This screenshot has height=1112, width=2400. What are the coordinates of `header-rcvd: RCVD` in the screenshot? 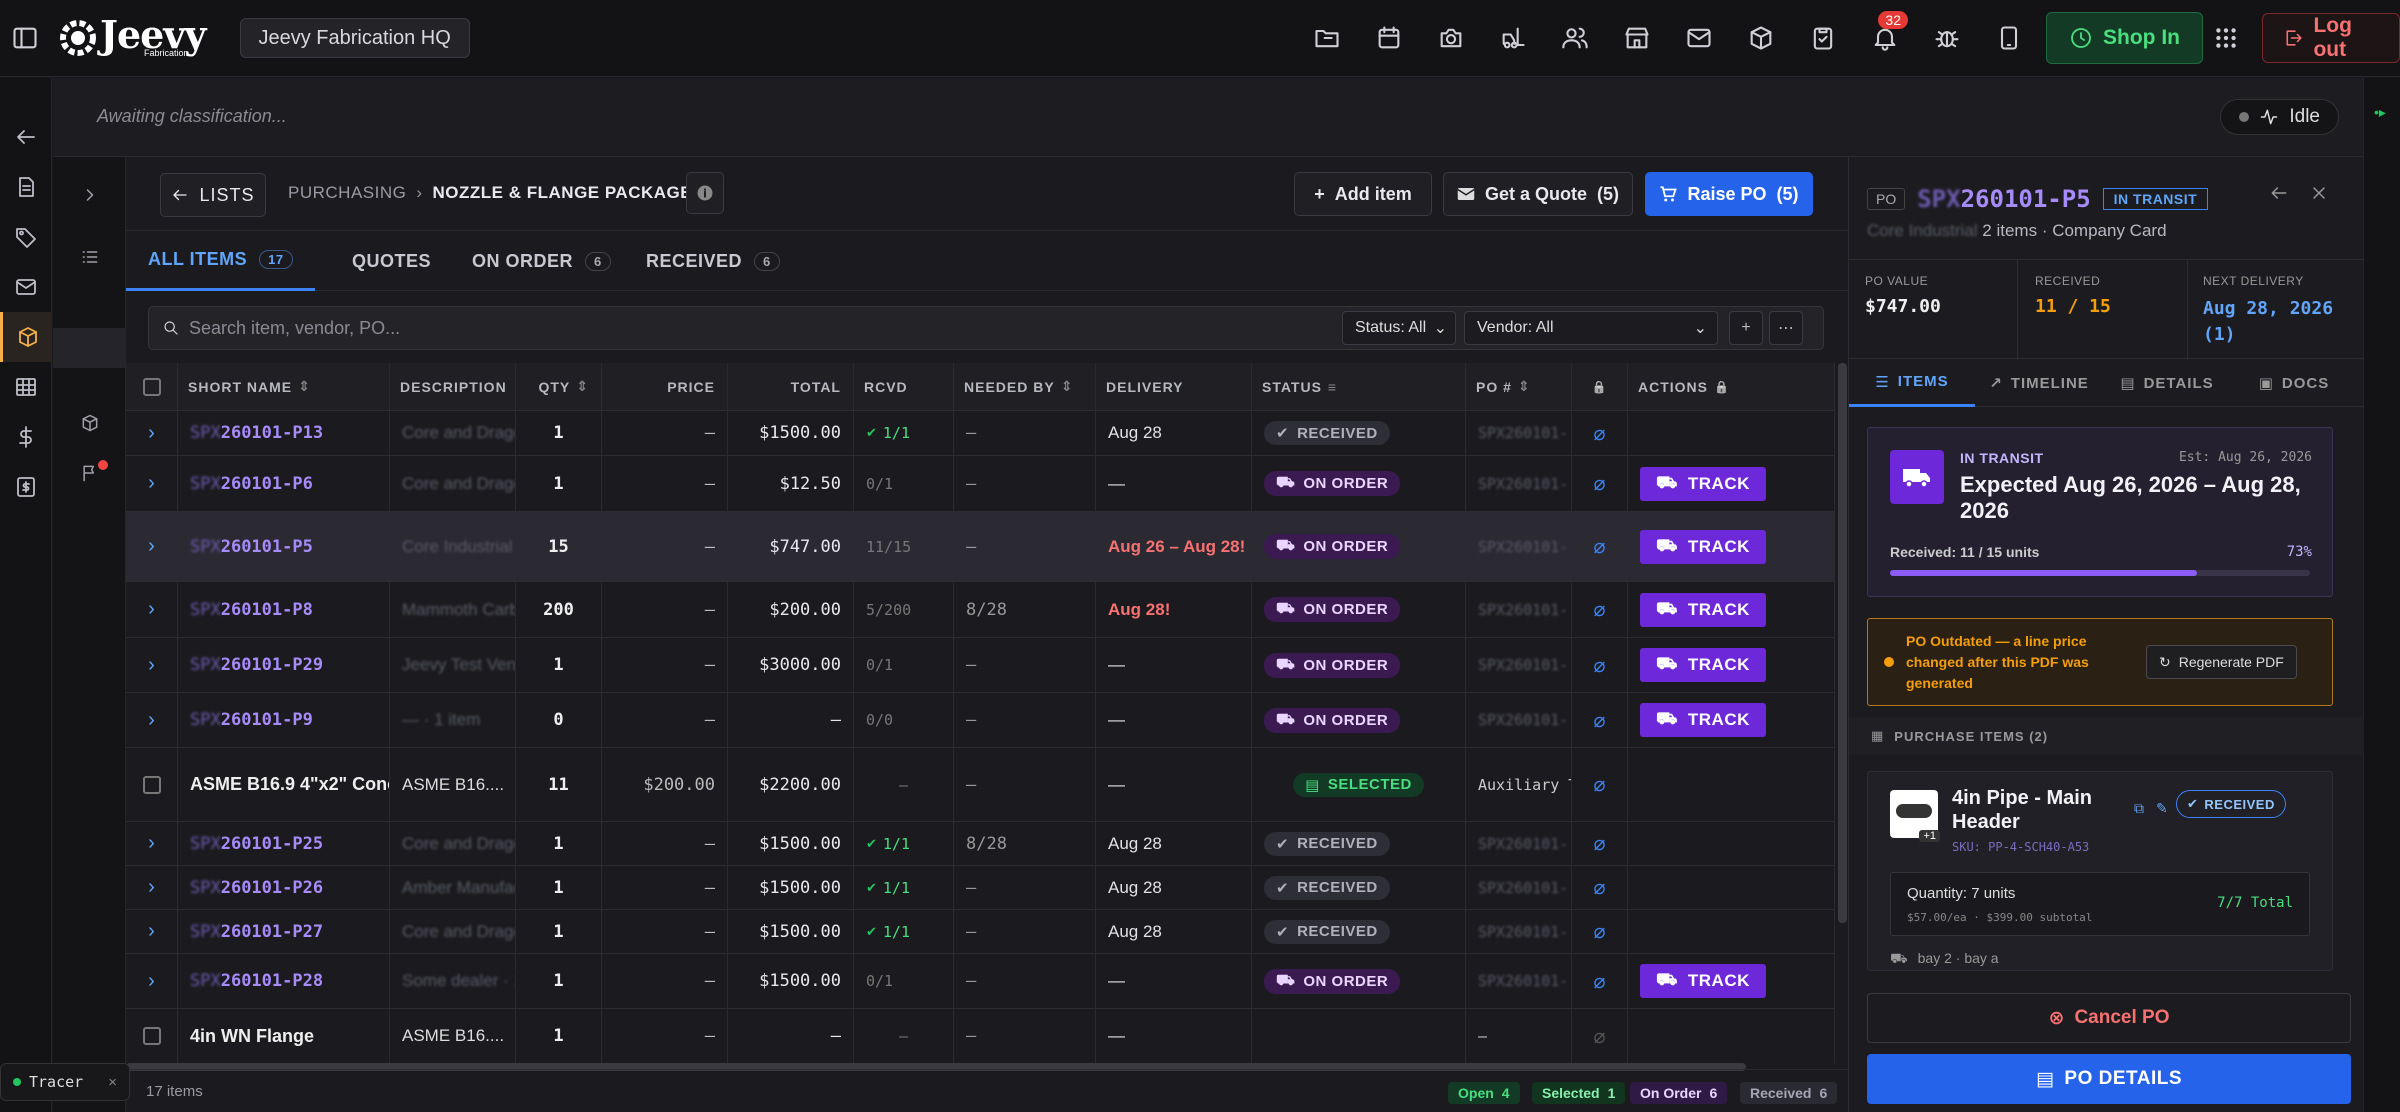 It's located at (904, 386).